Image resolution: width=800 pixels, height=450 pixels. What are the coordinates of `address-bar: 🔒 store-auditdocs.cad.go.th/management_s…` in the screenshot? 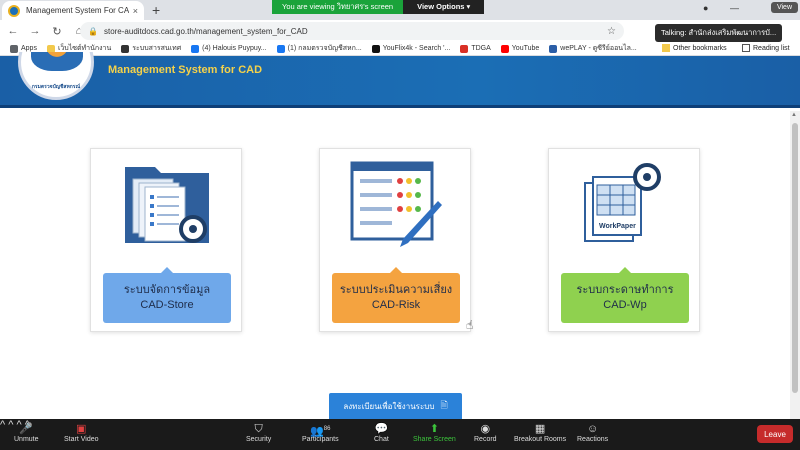 It's located at (352, 31).